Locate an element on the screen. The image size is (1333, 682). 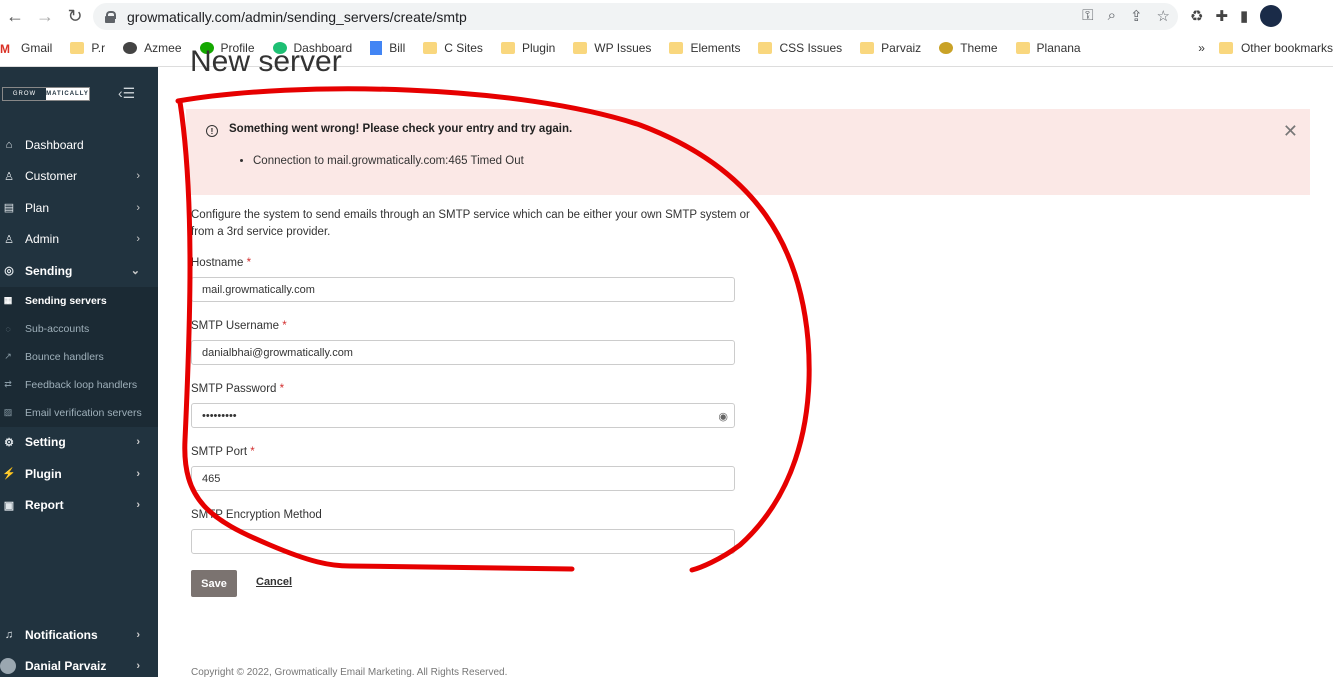
bookmark-bill: Bill is located at coordinates (387, 48).